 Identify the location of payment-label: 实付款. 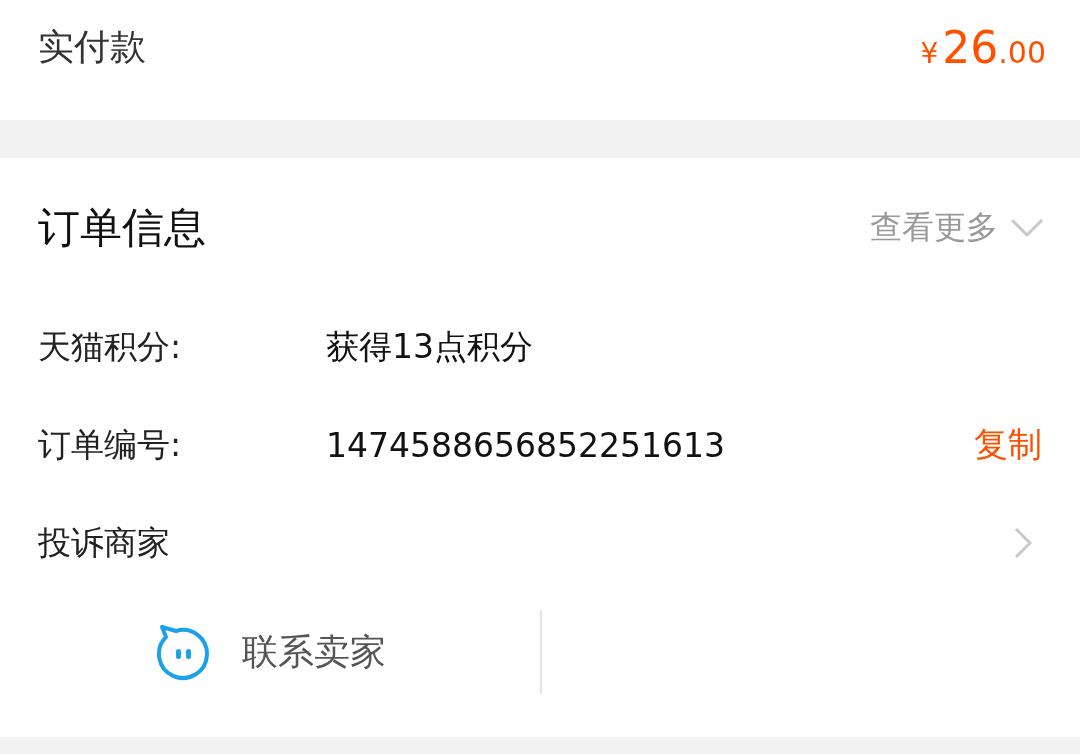
(92, 46).